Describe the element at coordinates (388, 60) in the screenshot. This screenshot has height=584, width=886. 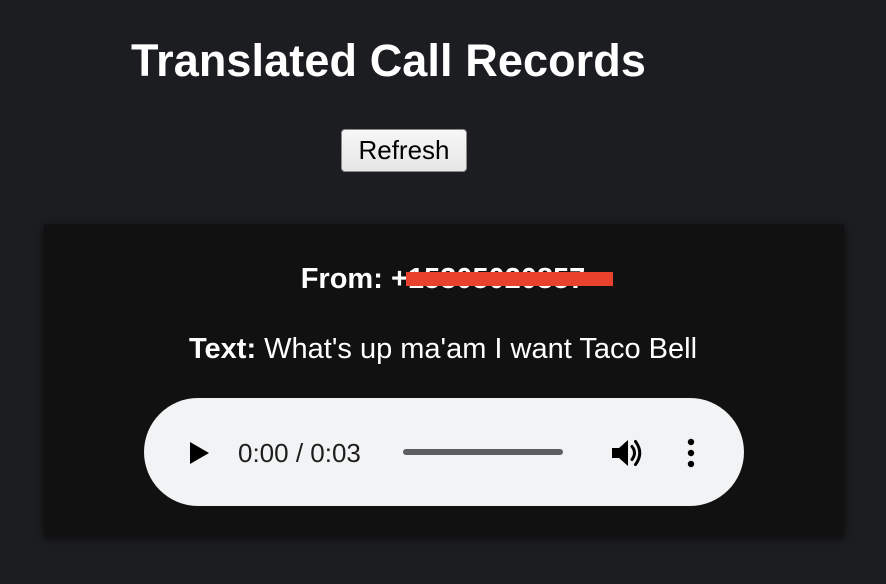
I see `page-title: Translated Call Records` at that location.